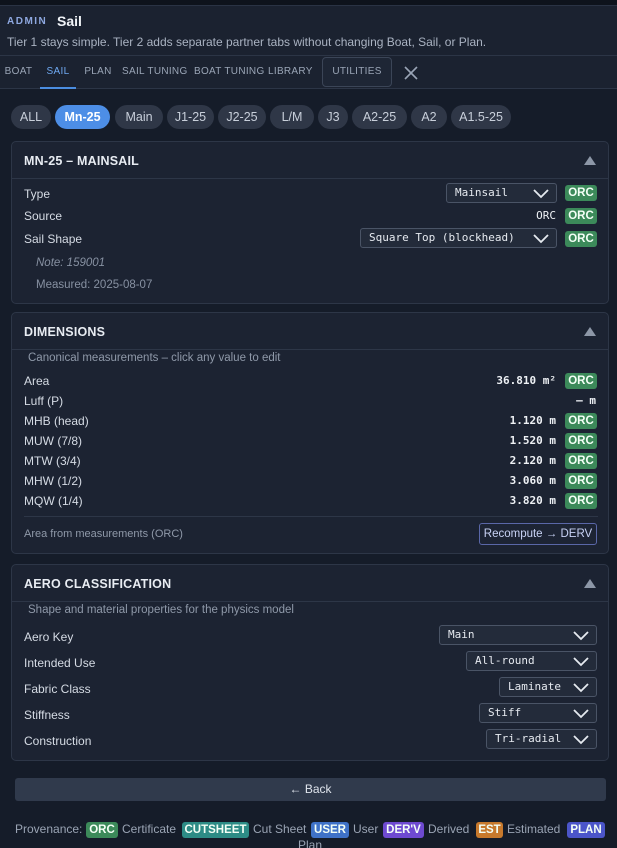 This screenshot has height=848, width=617. What do you see at coordinates (292, 117) in the screenshot?
I see `sail-chip-lm: L/M` at bounding box center [292, 117].